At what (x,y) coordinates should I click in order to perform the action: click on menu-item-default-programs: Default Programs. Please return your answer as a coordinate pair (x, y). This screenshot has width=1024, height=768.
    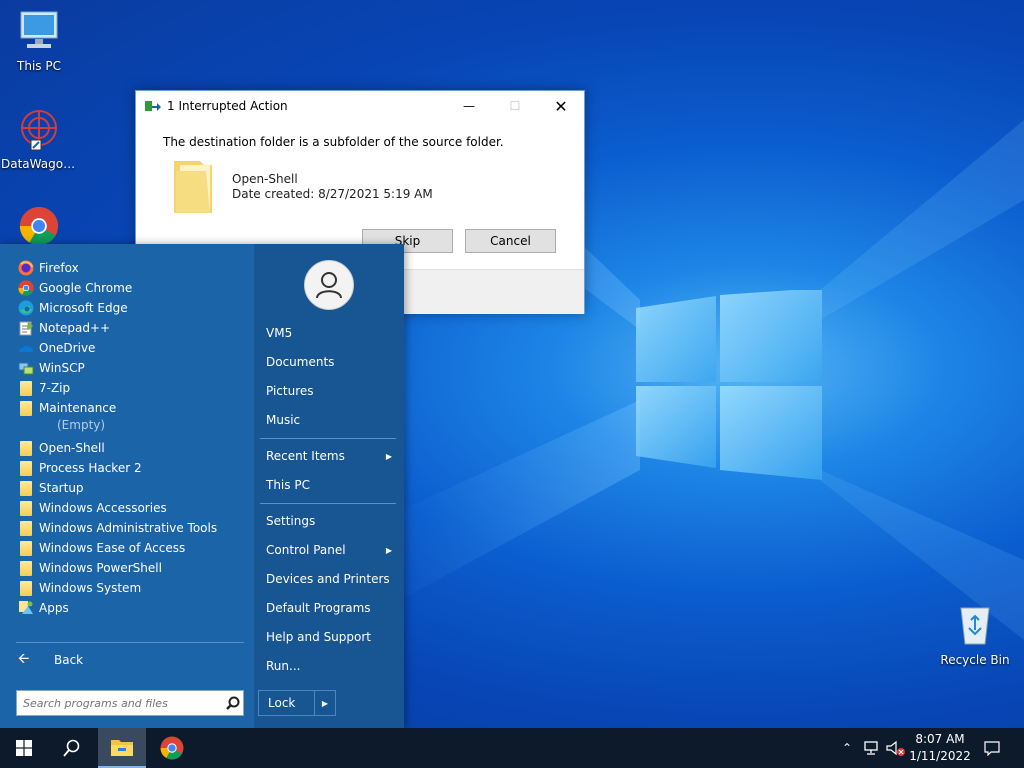
    Looking at the image, I should click on (331, 608).